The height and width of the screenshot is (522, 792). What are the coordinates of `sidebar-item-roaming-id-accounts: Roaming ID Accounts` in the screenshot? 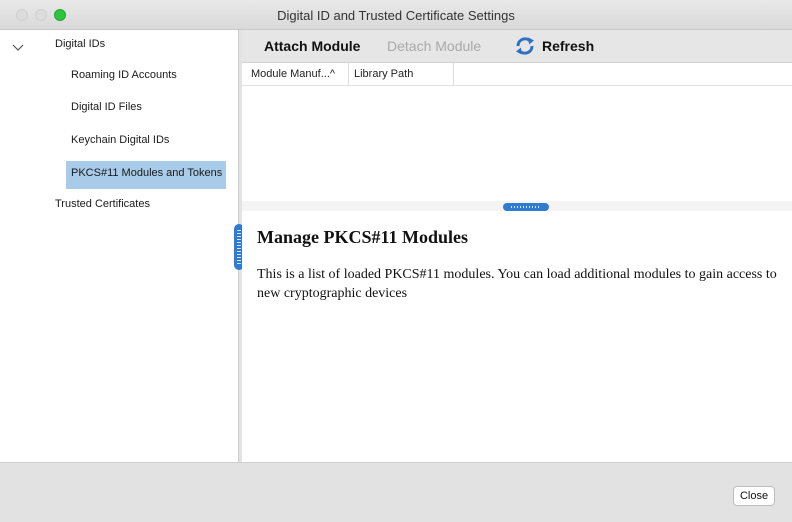 It's located at (124, 75).